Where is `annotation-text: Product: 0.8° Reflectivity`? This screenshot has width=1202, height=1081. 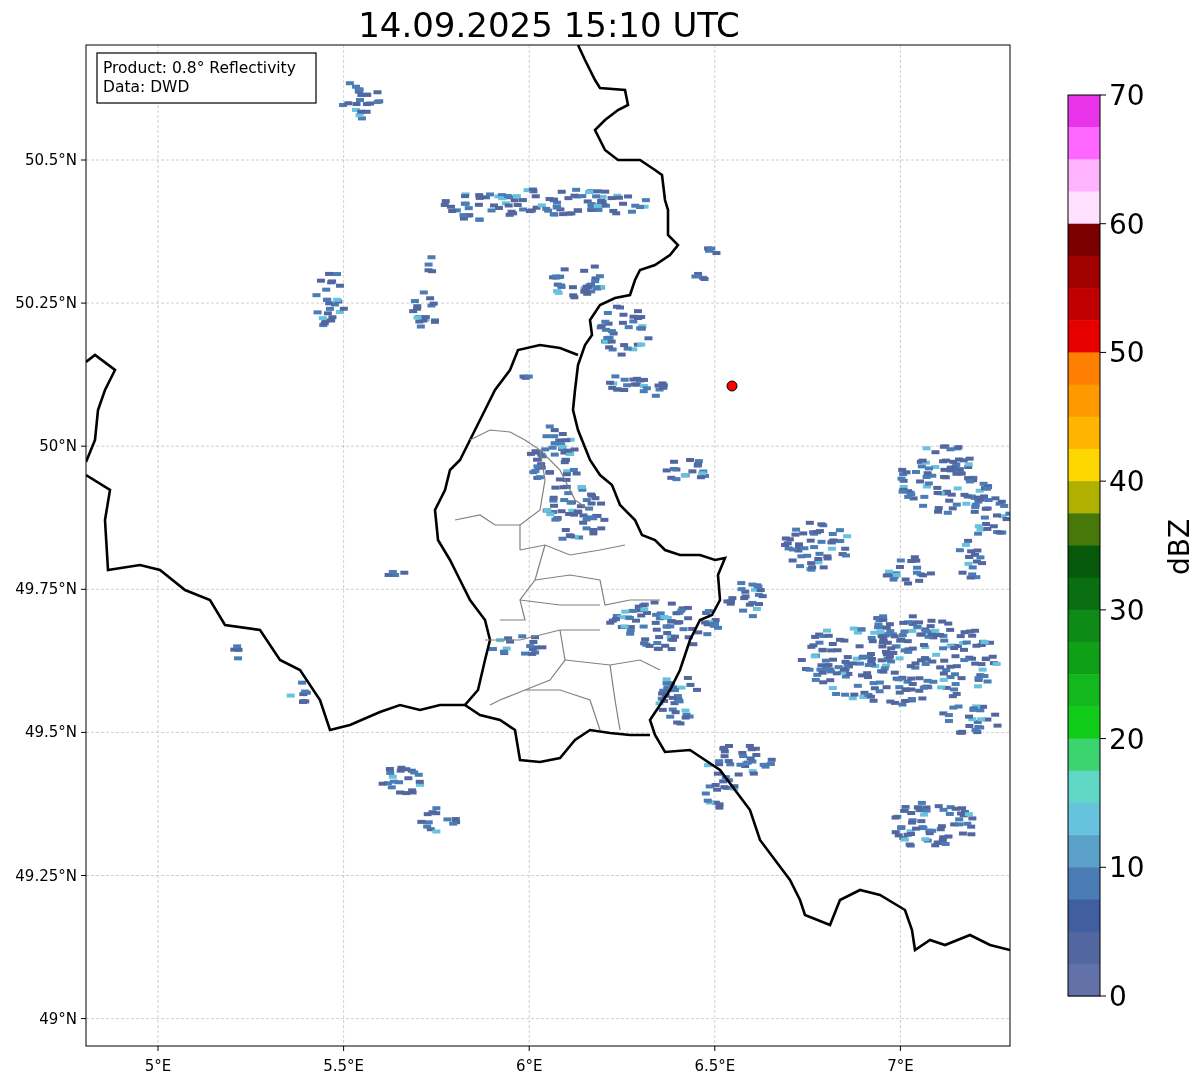 annotation-text: Product: 0.8° Reflectivity is located at coordinates (199, 68).